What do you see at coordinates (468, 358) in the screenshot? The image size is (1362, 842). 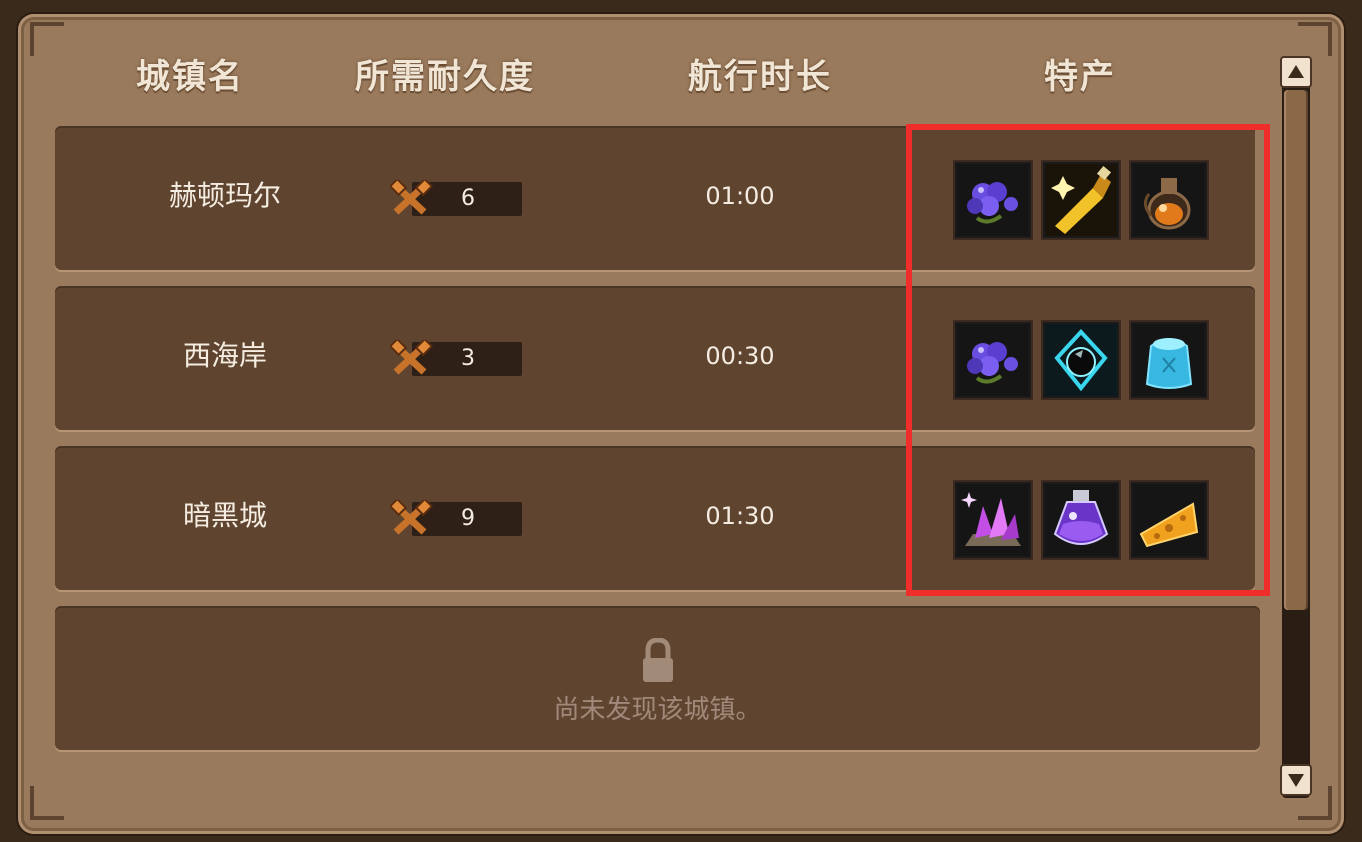 I see `durability-value: 3` at bounding box center [468, 358].